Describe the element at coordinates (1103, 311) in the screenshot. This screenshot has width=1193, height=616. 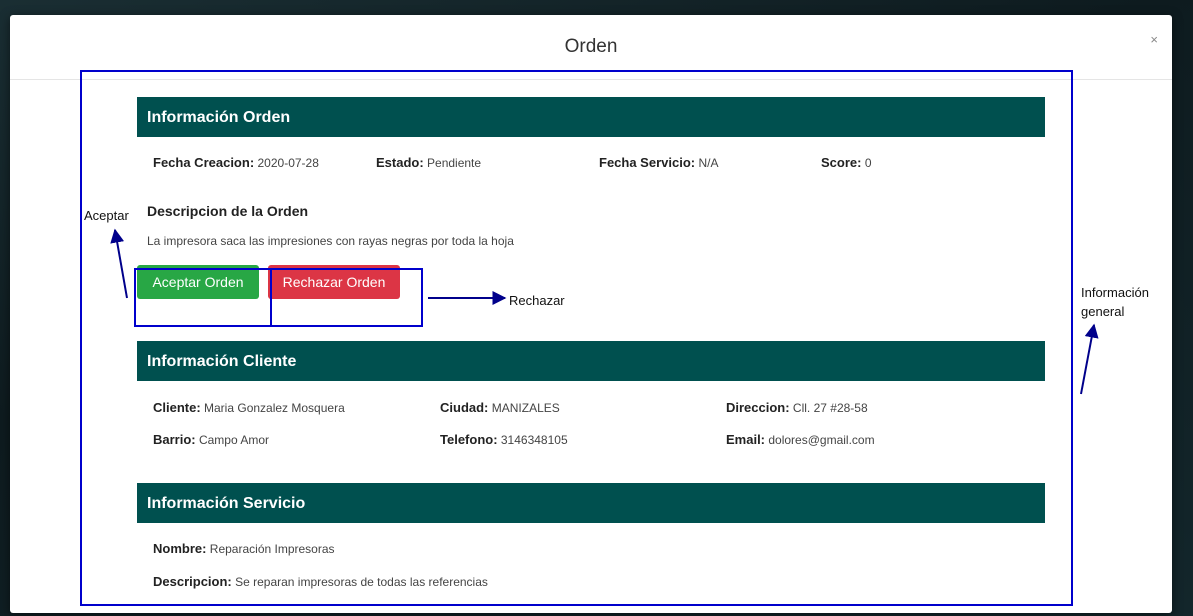
I see `general-annotation-line2: general` at that location.